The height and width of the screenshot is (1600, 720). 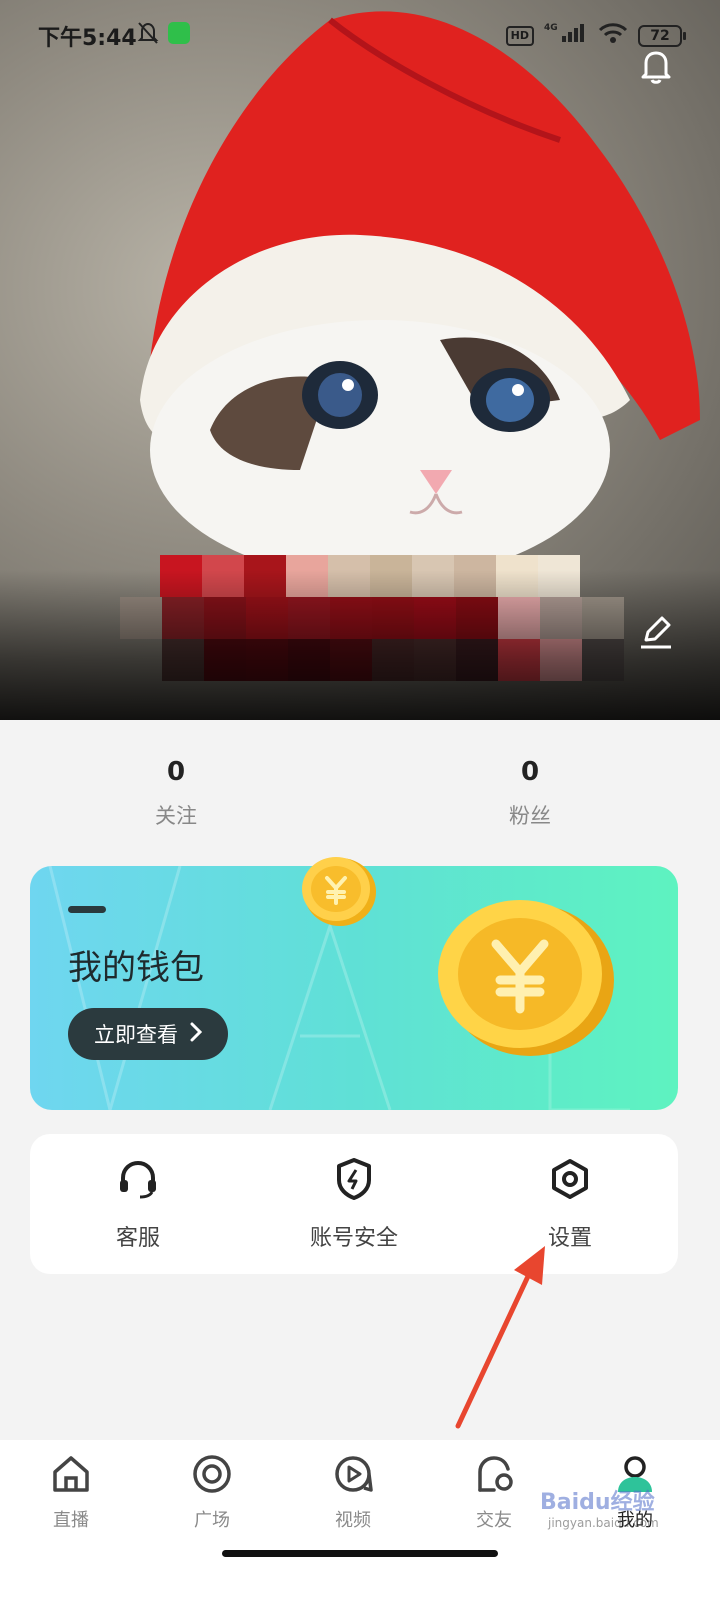 What do you see at coordinates (525, 981) in the screenshot?
I see `large-coin-icon` at bounding box center [525, 981].